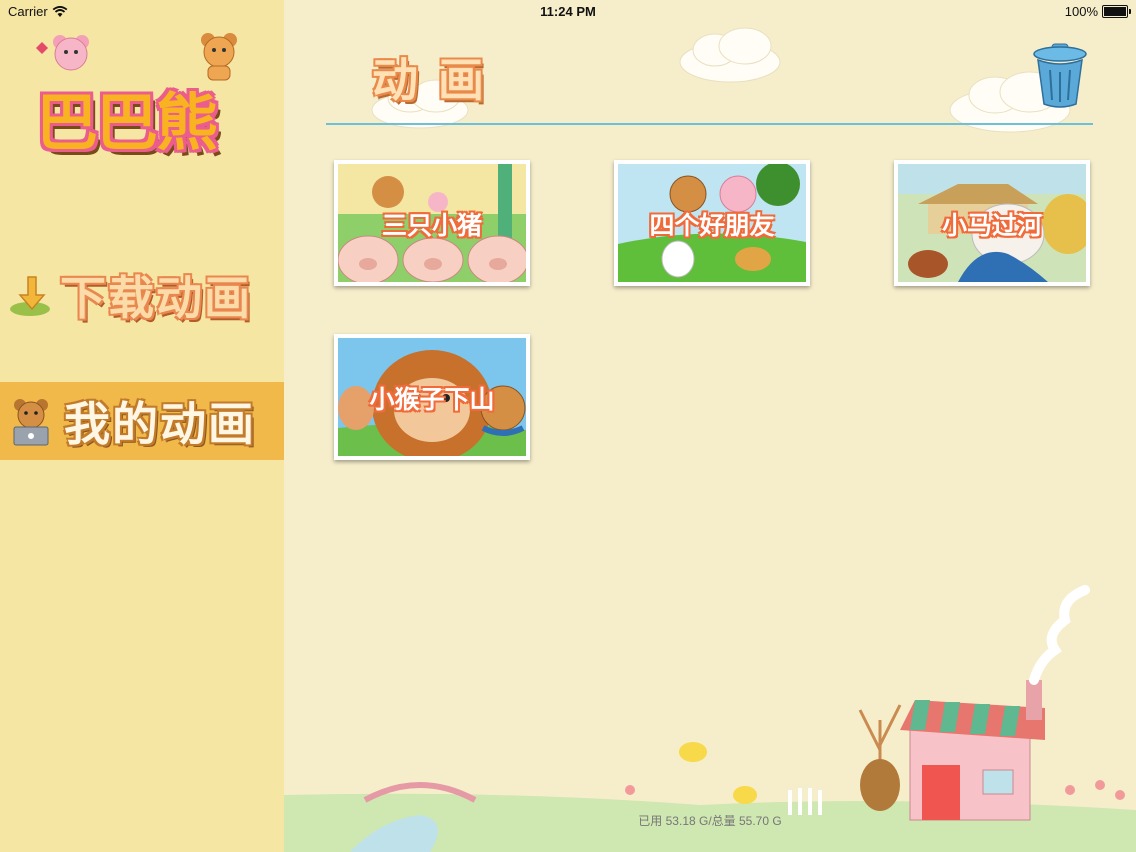  What do you see at coordinates (127, 122) in the screenshot?
I see `logo-text: 巴巴熊` at bounding box center [127, 122].